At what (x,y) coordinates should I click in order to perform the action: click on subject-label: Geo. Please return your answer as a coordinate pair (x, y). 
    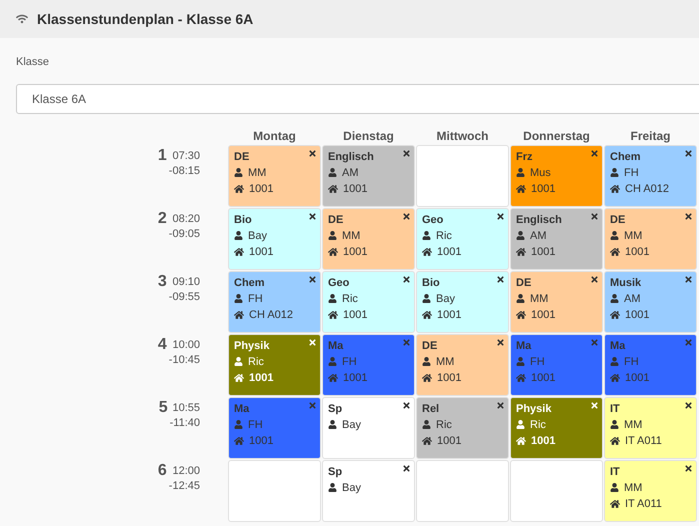
    Looking at the image, I should click on (433, 220).